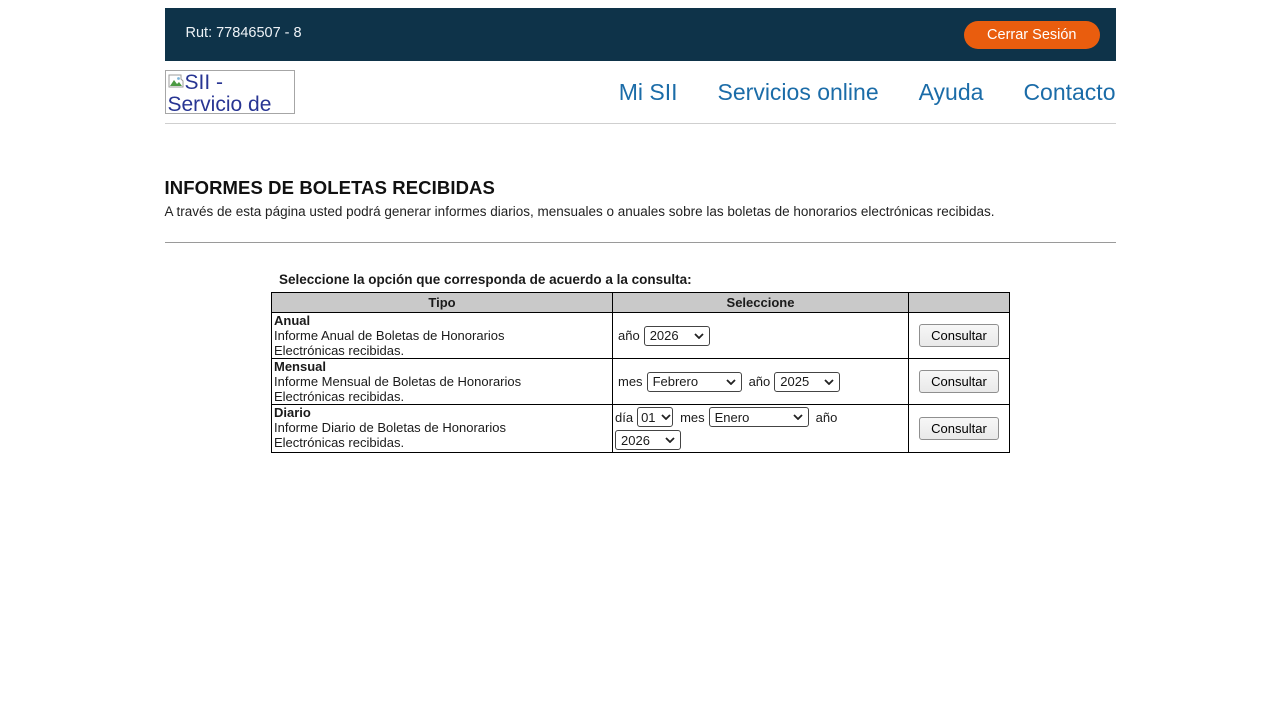 The image size is (1280, 728). I want to click on anual-action-cell: Consultar, so click(959, 335).